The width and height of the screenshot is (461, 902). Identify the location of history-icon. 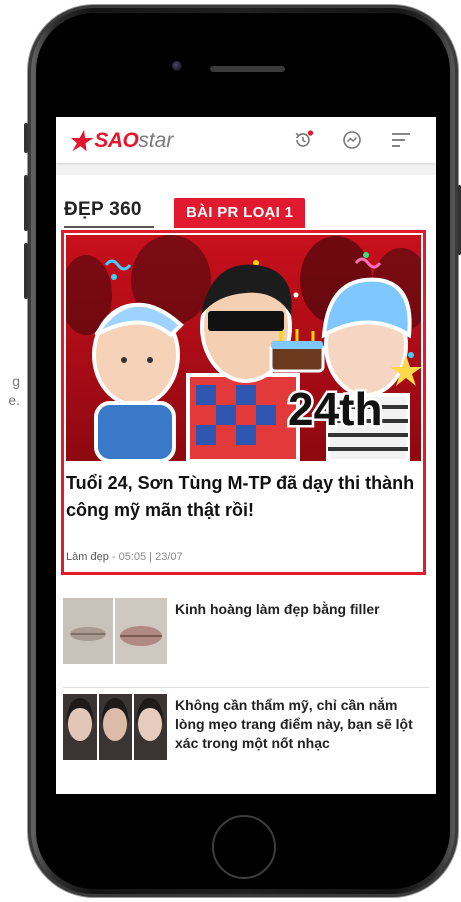
(303, 140).